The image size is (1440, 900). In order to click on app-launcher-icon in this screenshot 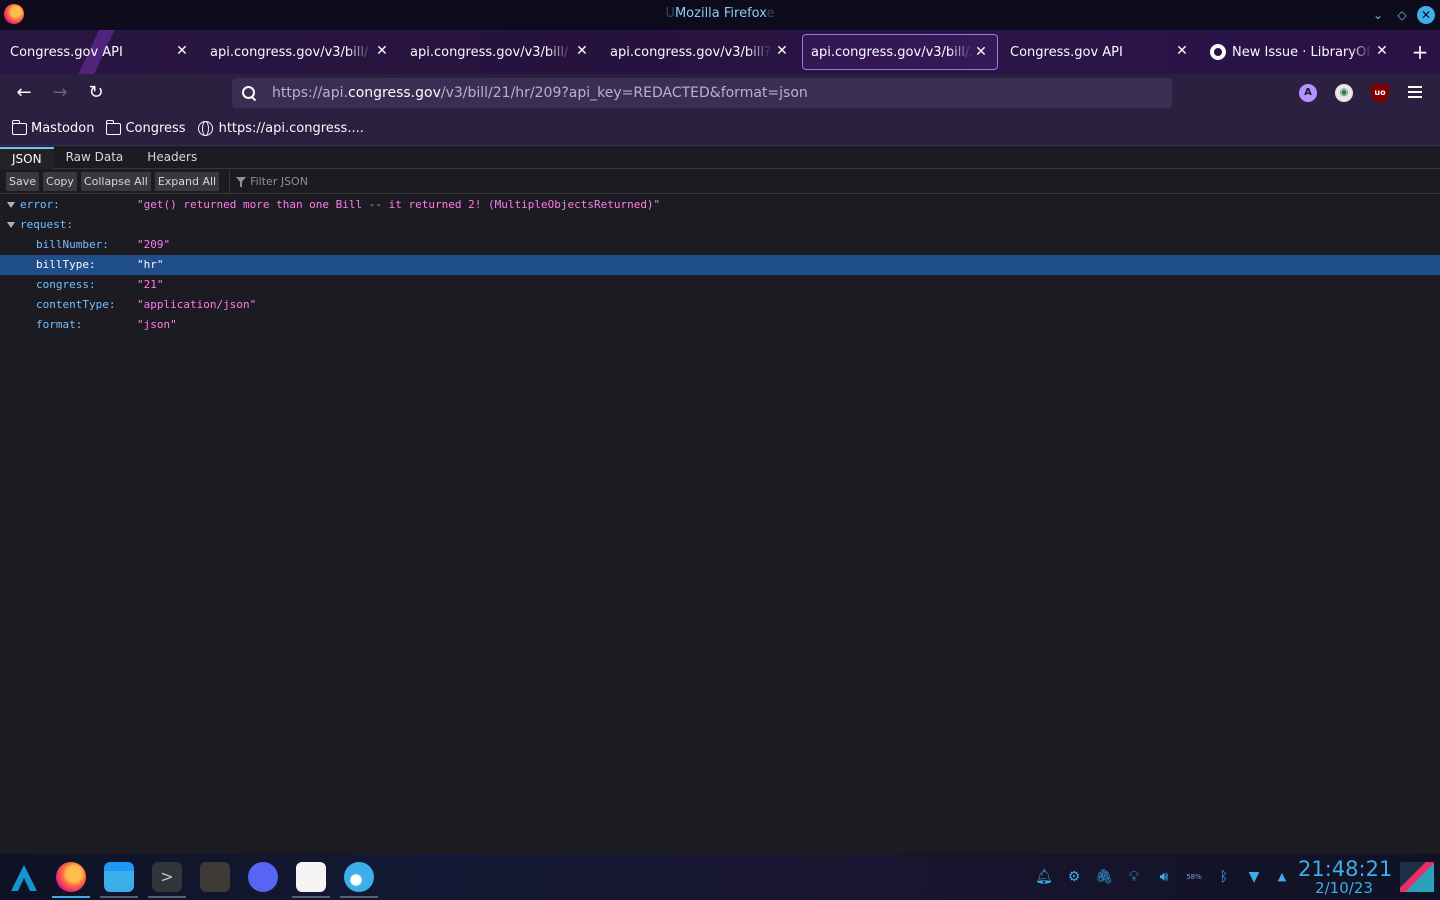, I will do `click(24, 878)`.